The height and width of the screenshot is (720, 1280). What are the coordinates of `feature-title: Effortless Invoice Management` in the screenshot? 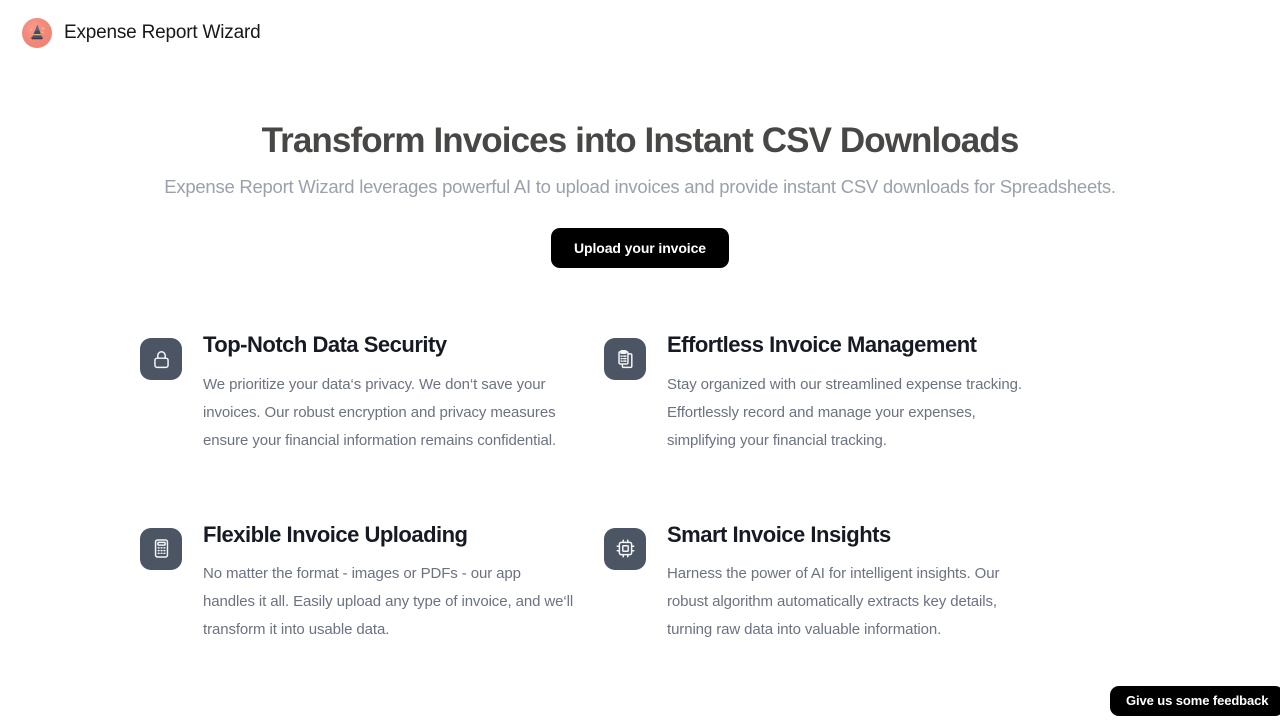 It's located at (822, 345).